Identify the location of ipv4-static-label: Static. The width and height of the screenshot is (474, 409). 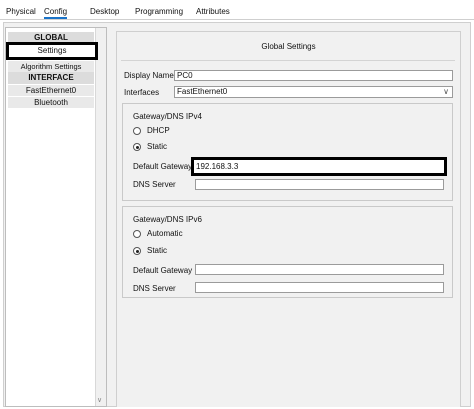
(157, 146).